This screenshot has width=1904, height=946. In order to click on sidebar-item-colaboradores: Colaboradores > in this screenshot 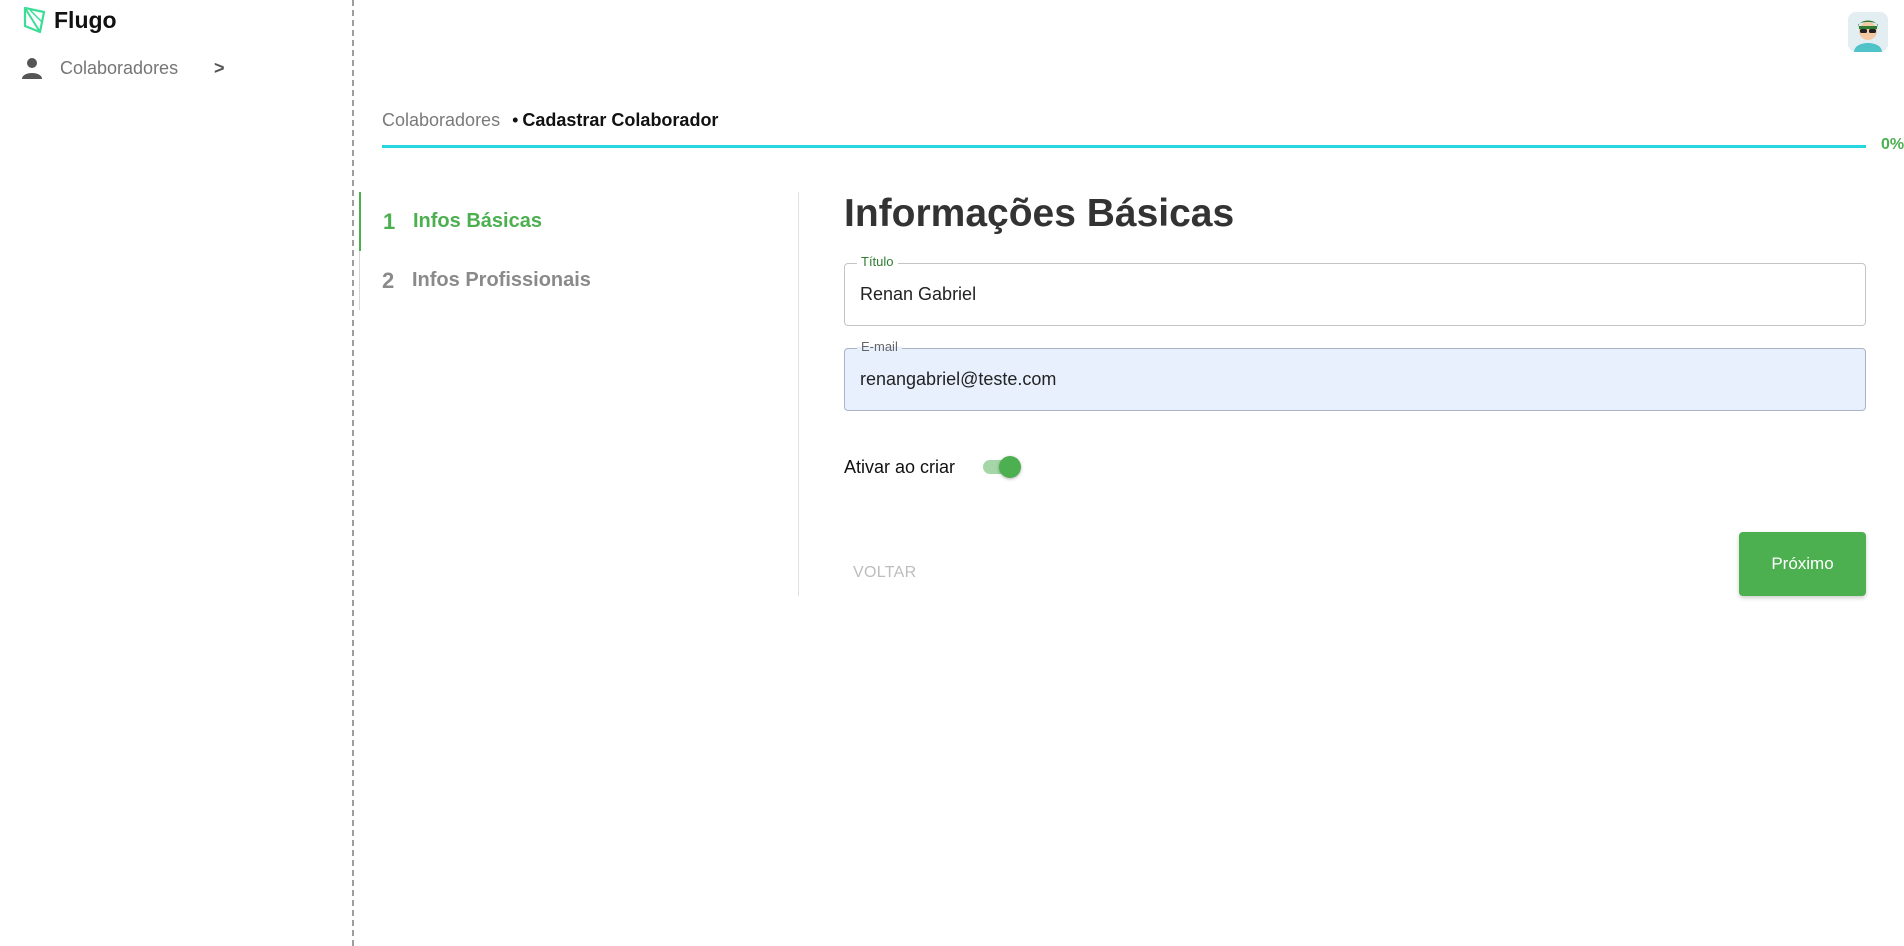, I will do `click(130, 68)`.